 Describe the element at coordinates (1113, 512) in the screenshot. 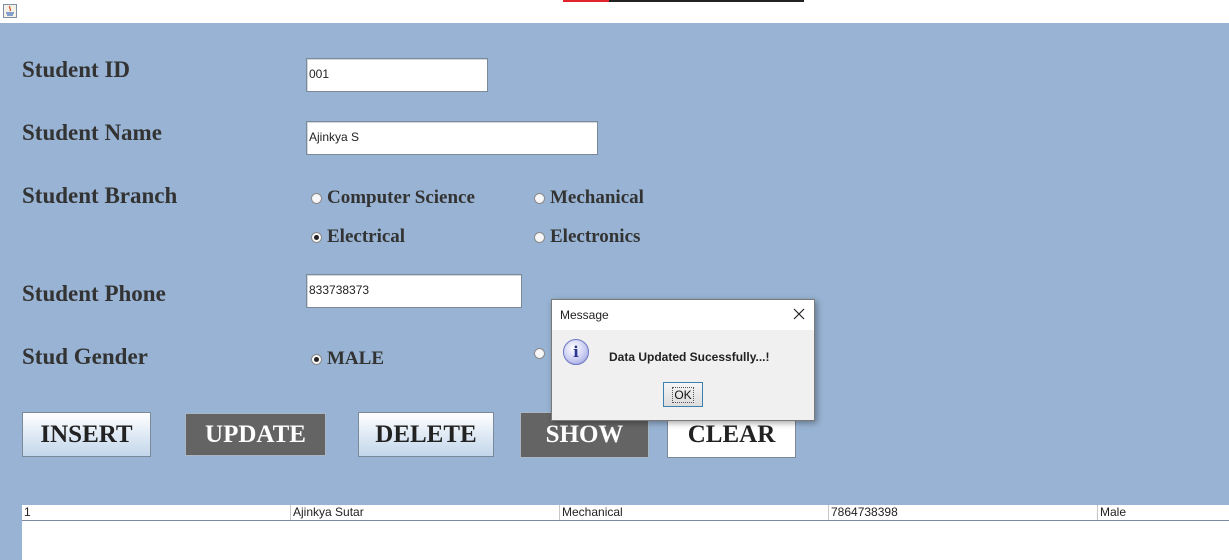

I see `table-cell-gender: Male` at that location.